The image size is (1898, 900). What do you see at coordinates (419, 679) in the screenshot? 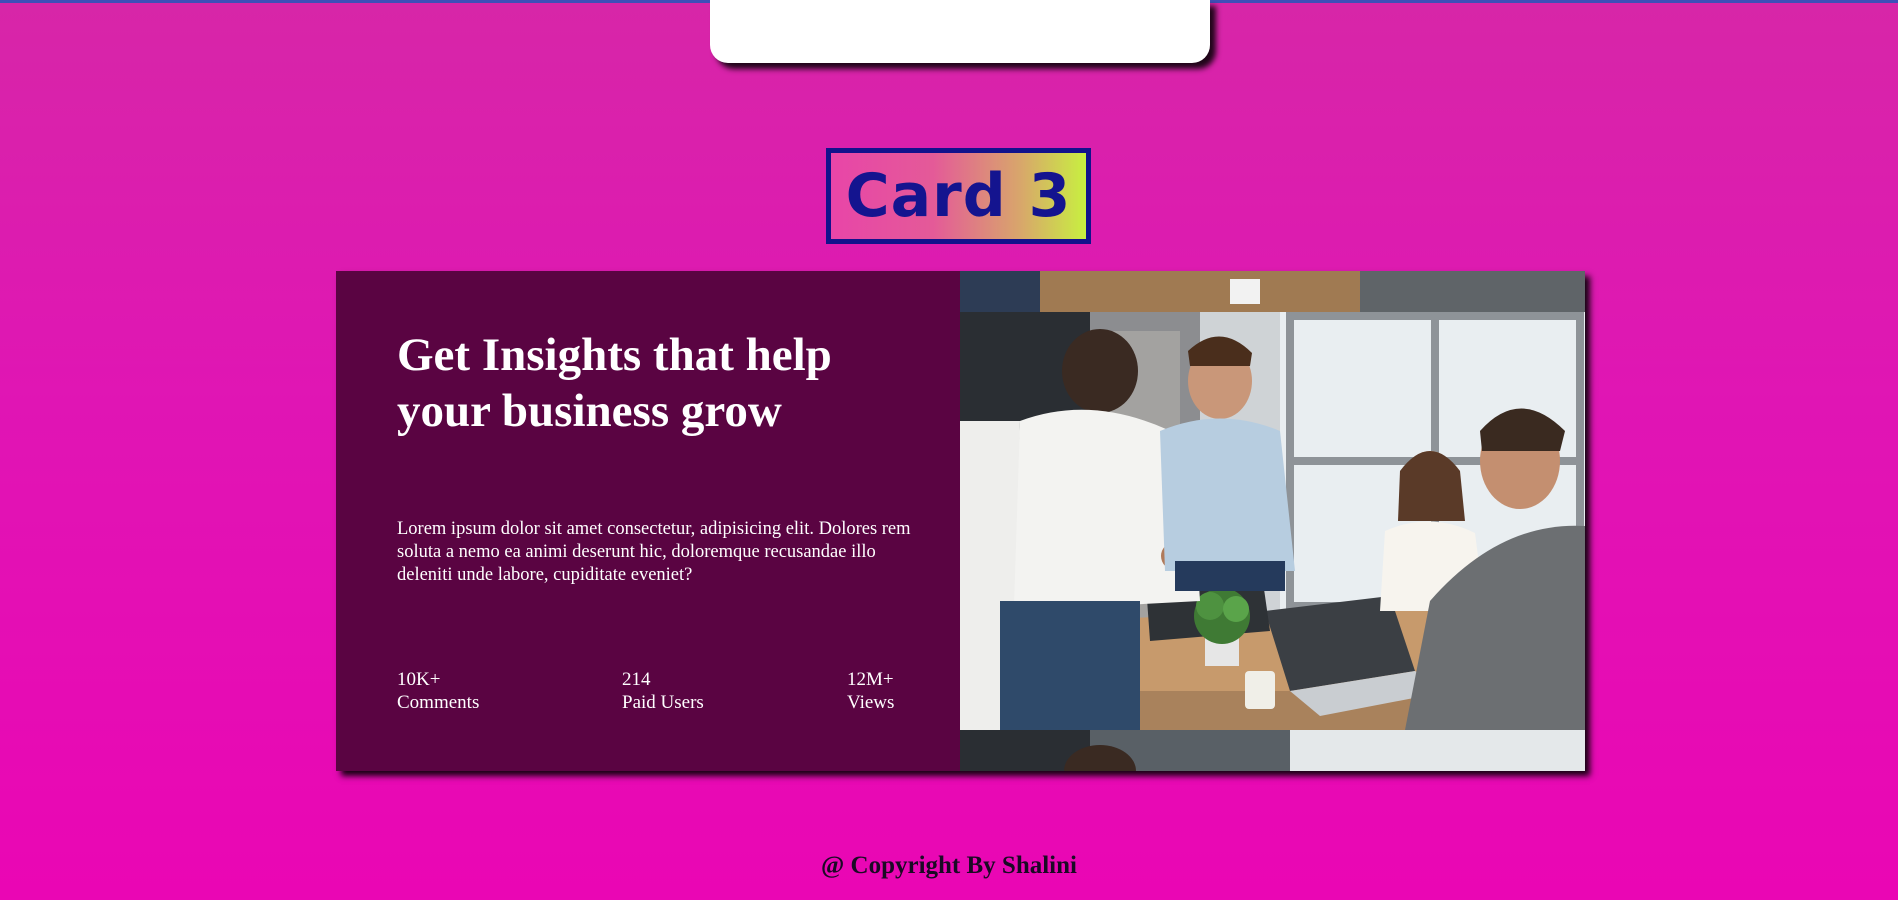
I see `stat-value: 10K+` at bounding box center [419, 679].